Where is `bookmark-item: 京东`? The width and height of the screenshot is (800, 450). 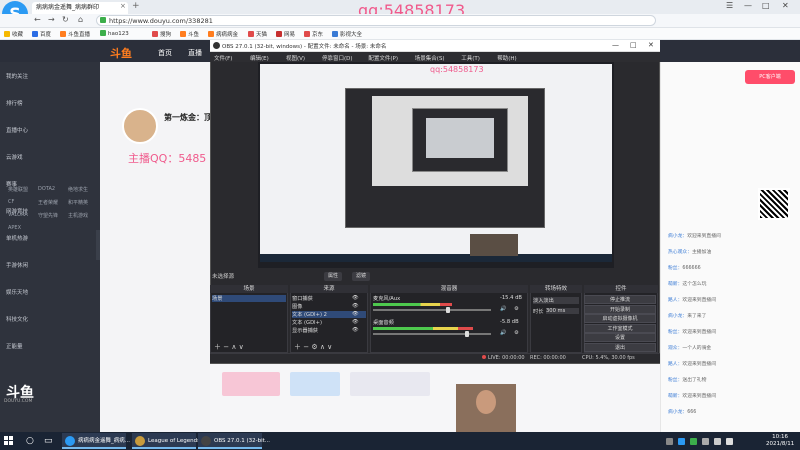
bookmark-item: 京东 is located at coordinates (313, 34).